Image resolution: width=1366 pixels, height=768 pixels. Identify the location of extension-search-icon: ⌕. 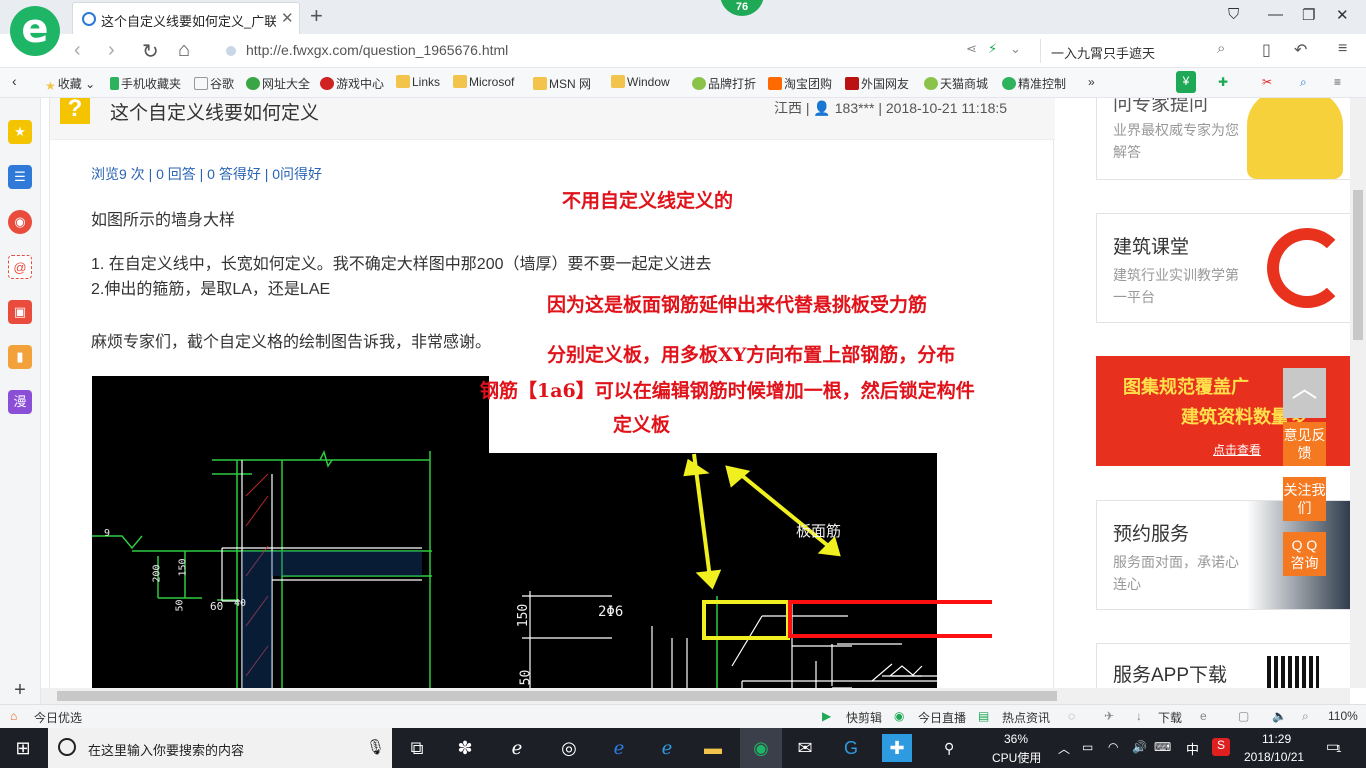
(1303, 82).